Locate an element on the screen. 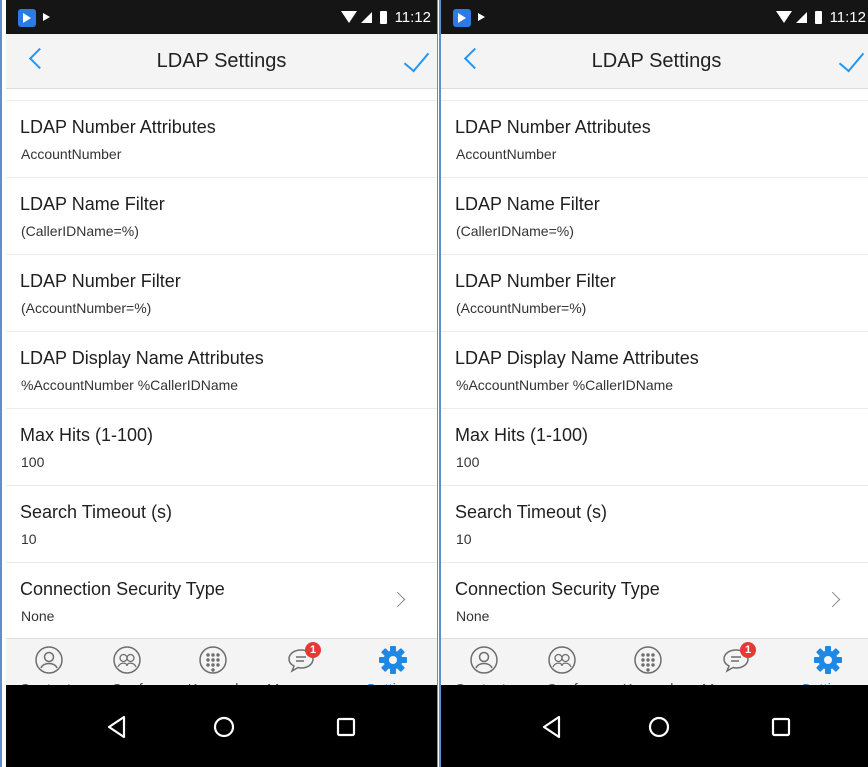 Image resolution: width=868 pixels, height=767 pixels. panel-border-left is located at coordinates (1, 383).